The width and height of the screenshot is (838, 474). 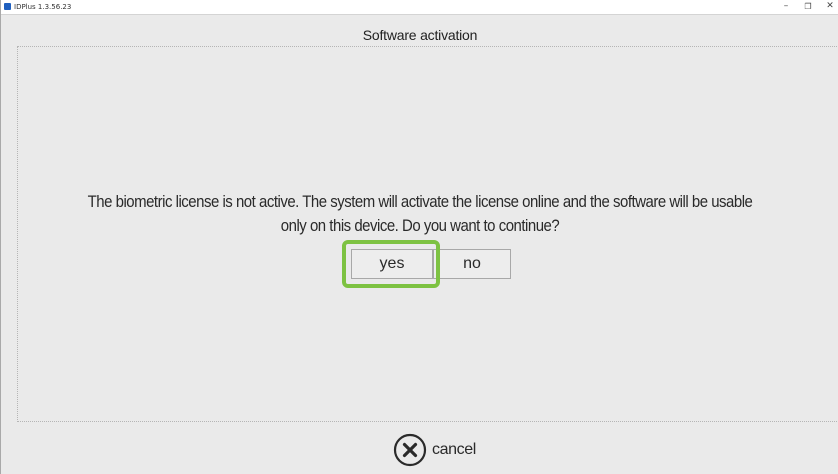 What do you see at coordinates (472, 264) in the screenshot?
I see `no-button: no` at bounding box center [472, 264].